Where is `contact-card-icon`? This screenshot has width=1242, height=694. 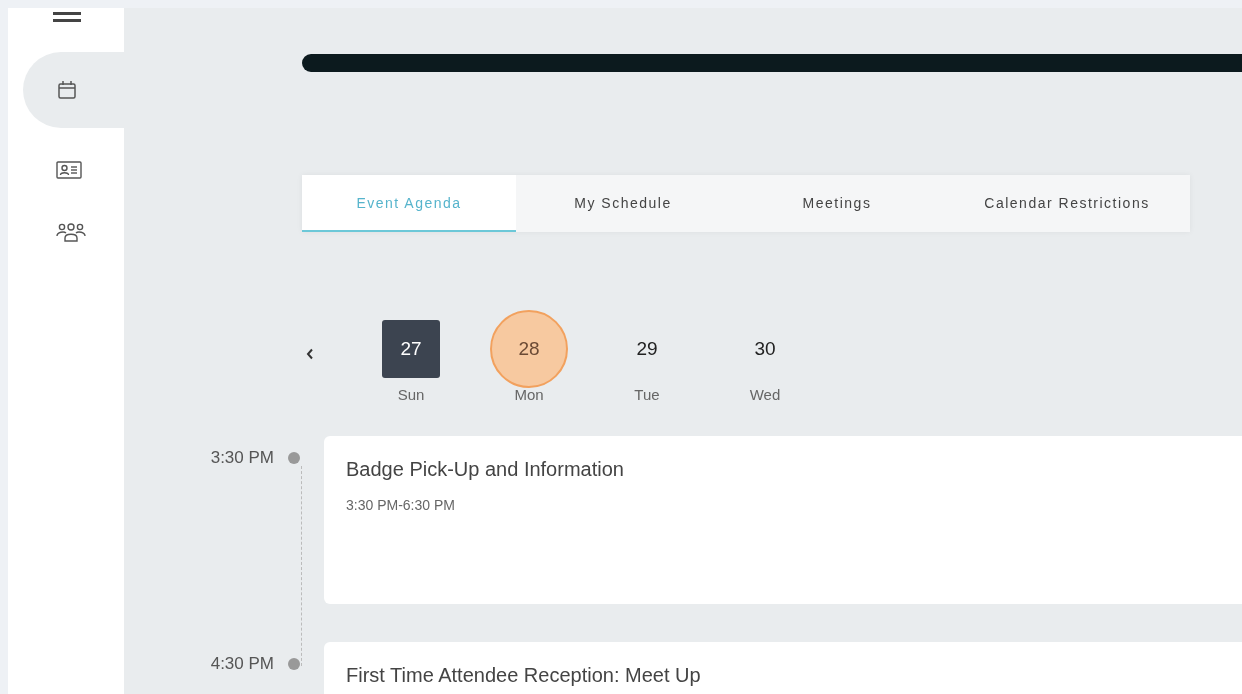
contact-card-icon is located at coordinates (69, 170).